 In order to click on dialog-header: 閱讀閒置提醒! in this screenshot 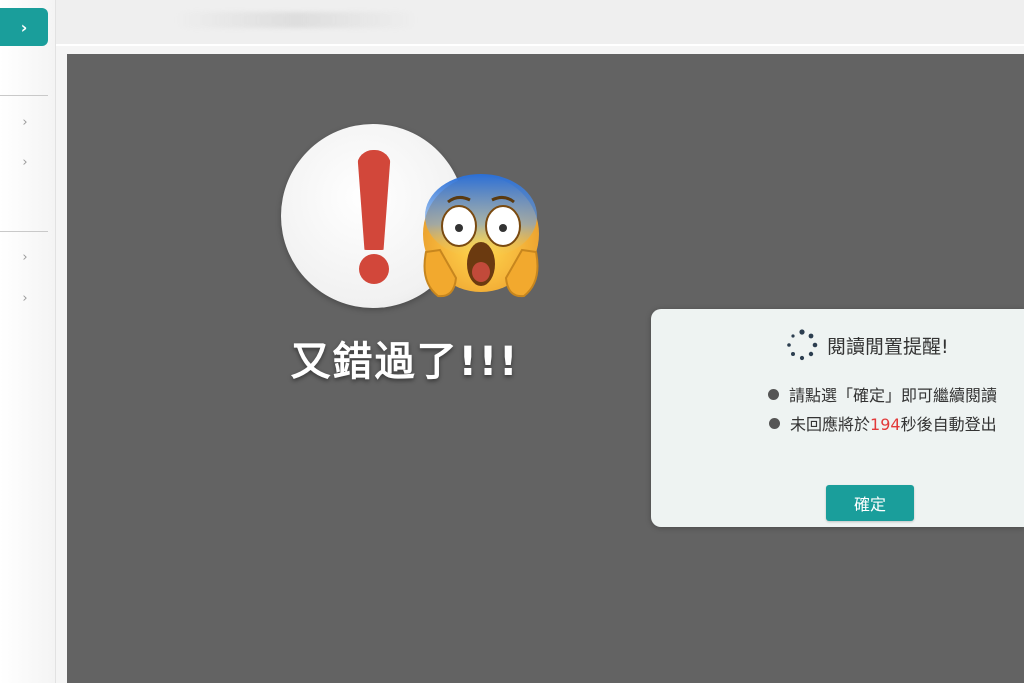, I will do `click(867, 345)`.